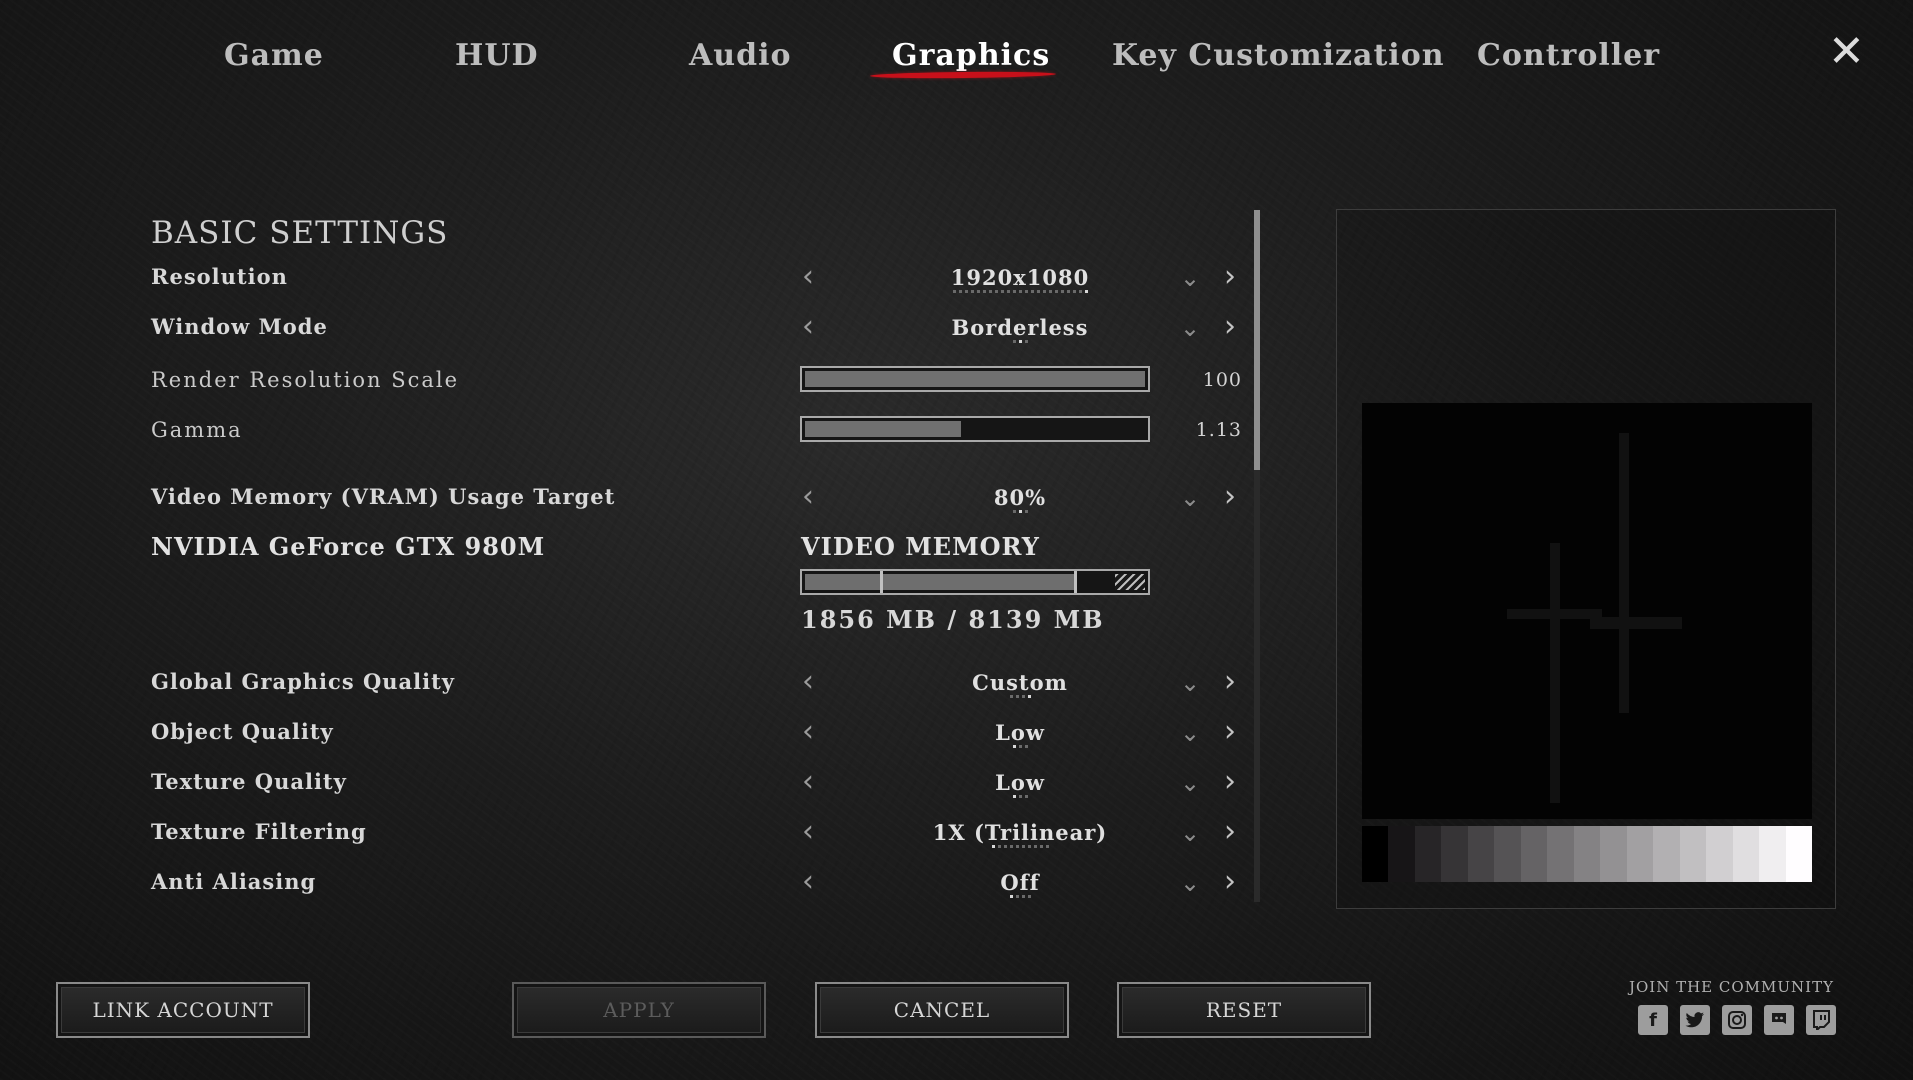 Image resolution: width=1913 pixels, height=1080 pixels. I want to click on tab-game: Game, so click(274, 55).